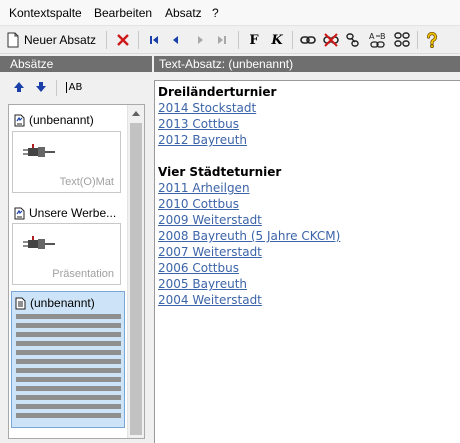  Describe the element at coordinates (123, 13) in the screenshot. I see `menu-bearbeiten: Bearbeiten` at that location.